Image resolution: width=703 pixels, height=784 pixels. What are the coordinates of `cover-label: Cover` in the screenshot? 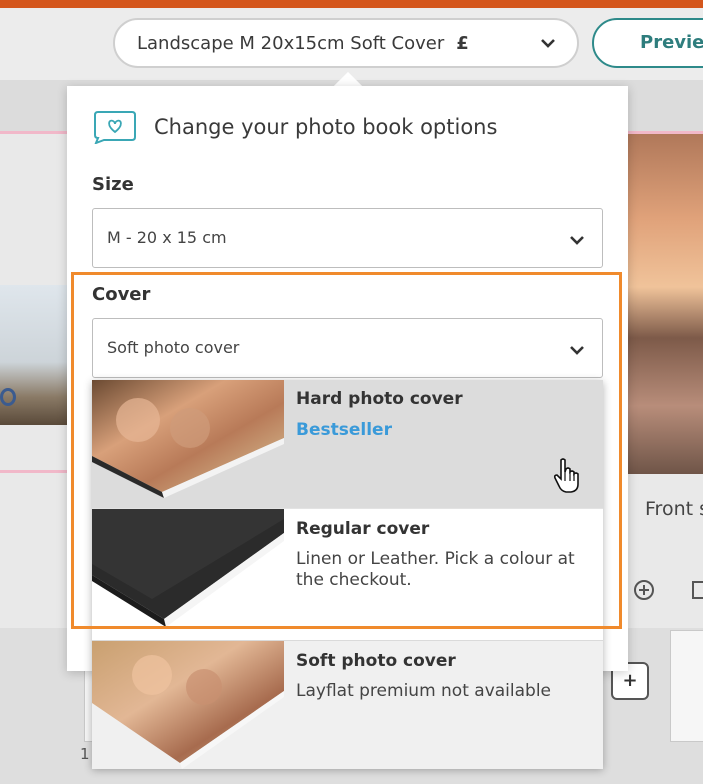 It's located at (121, 294).